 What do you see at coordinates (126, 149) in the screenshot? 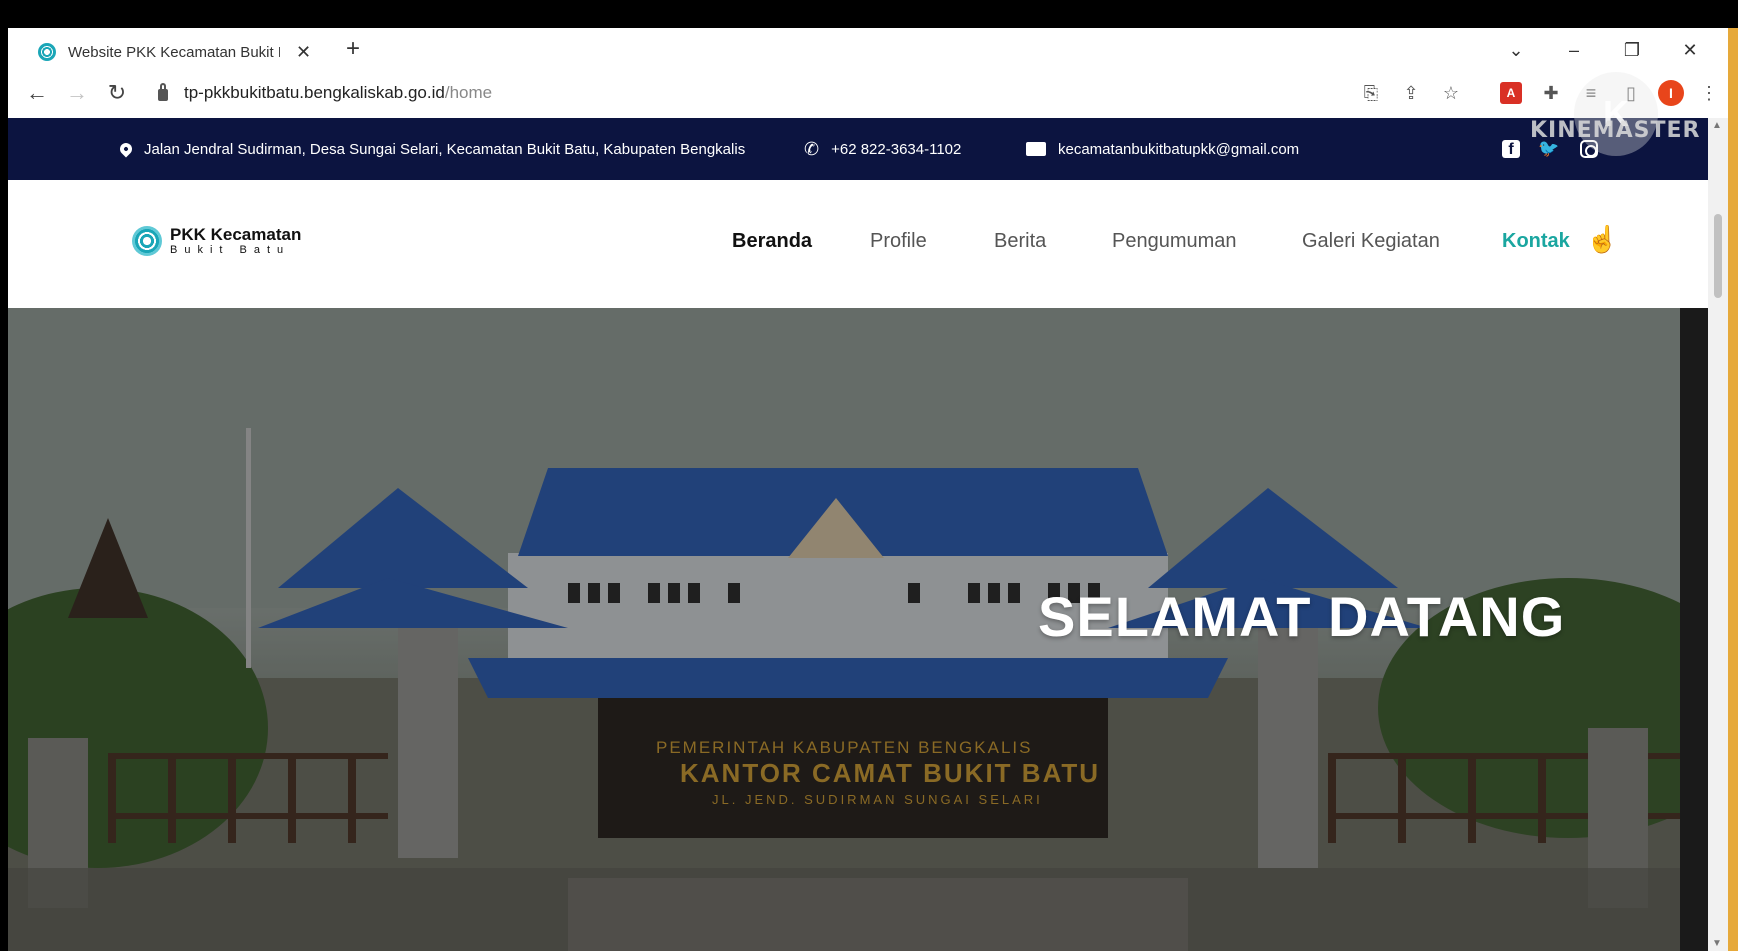
I see `map-pin-icon` at bounding box center [126, 149].